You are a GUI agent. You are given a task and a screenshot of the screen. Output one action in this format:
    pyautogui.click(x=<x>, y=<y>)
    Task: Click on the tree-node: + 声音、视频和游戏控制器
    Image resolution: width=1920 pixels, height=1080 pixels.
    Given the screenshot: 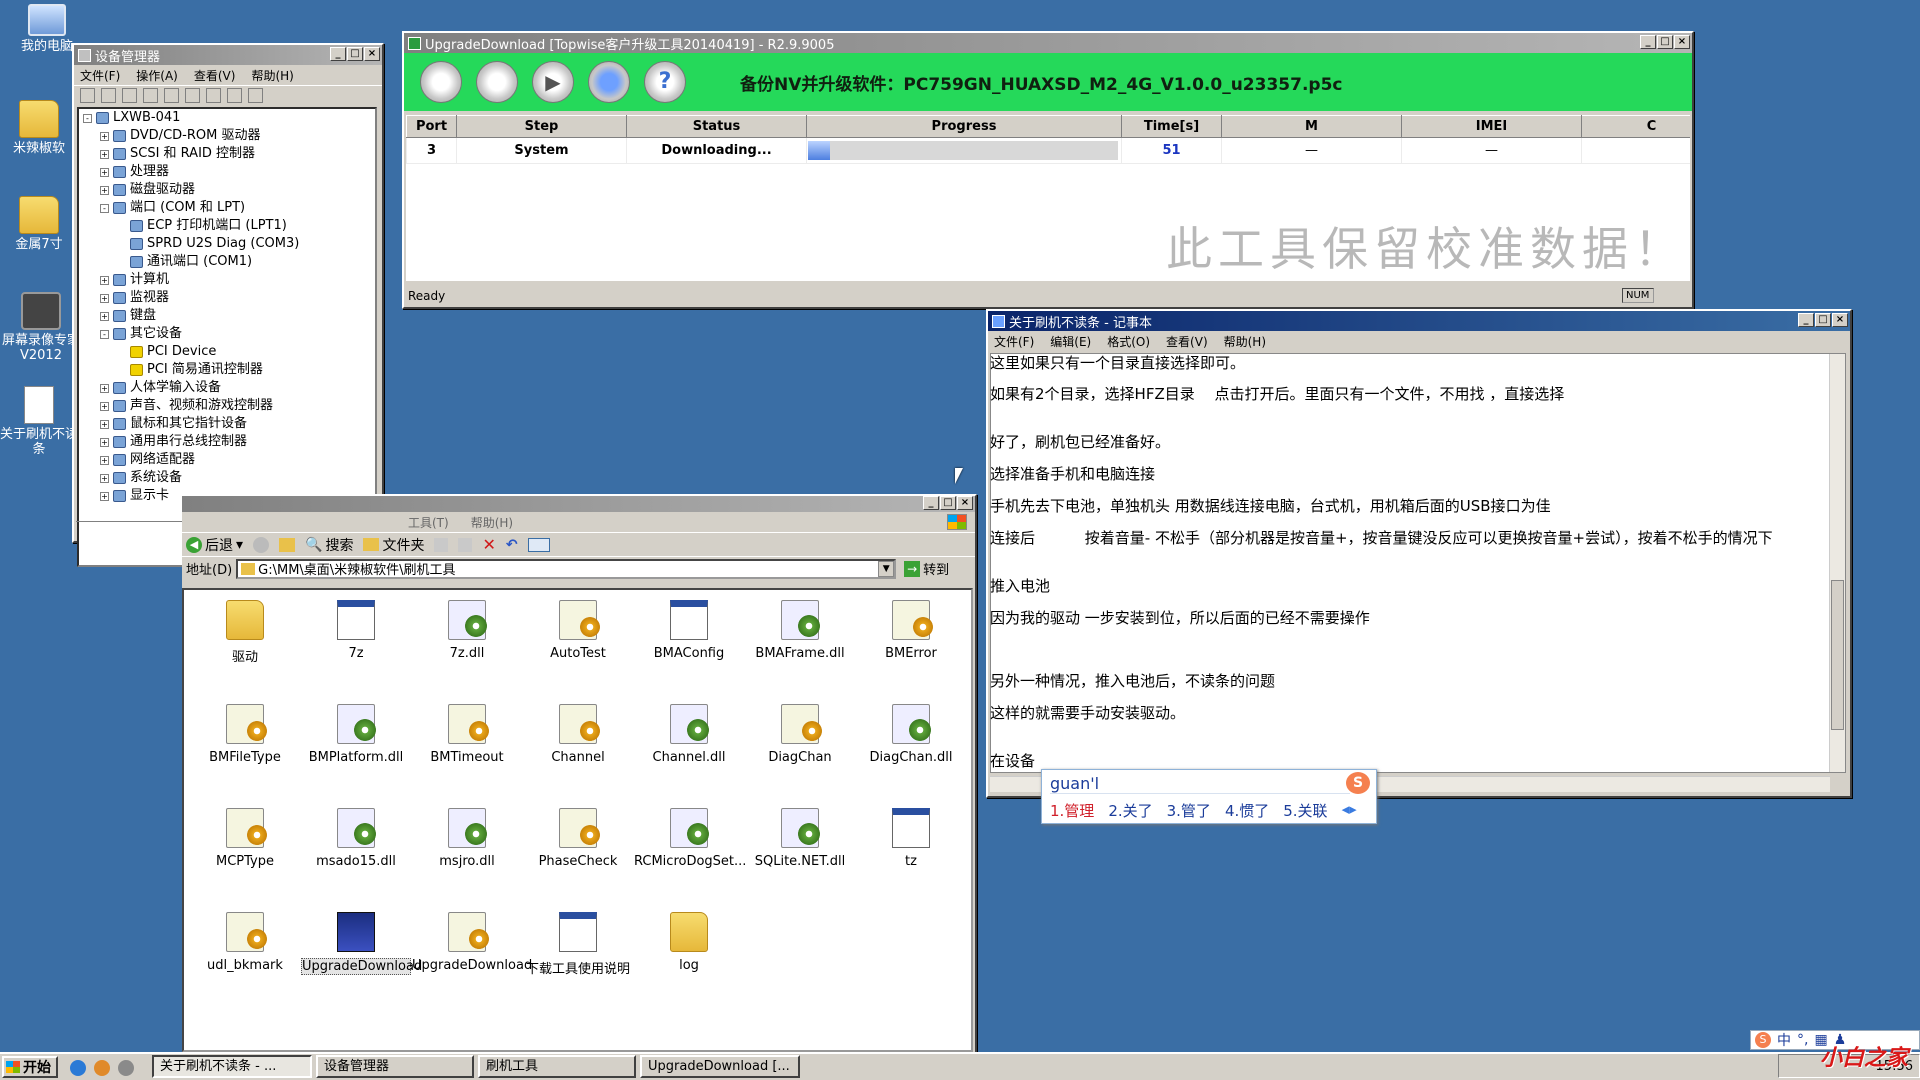 What is the action you would take?
    pyautogui.click(x=227, y=406)
    